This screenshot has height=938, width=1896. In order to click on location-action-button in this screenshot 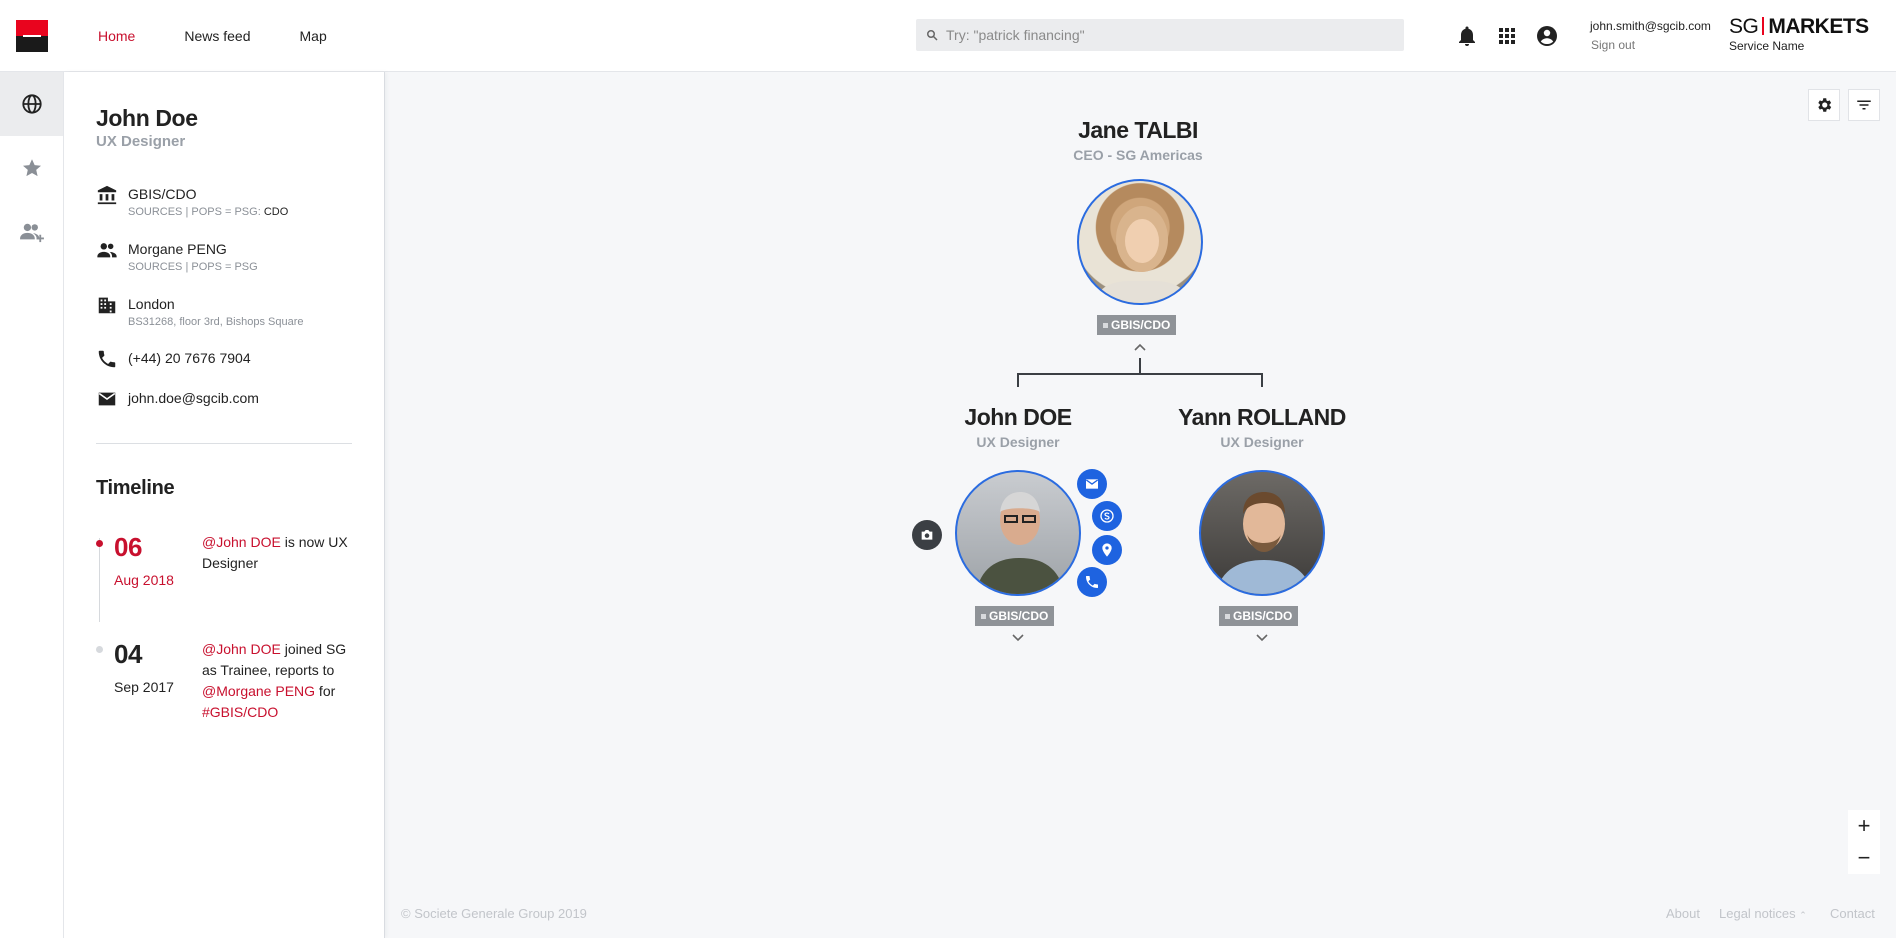, I will do `click(1107, 550)`.